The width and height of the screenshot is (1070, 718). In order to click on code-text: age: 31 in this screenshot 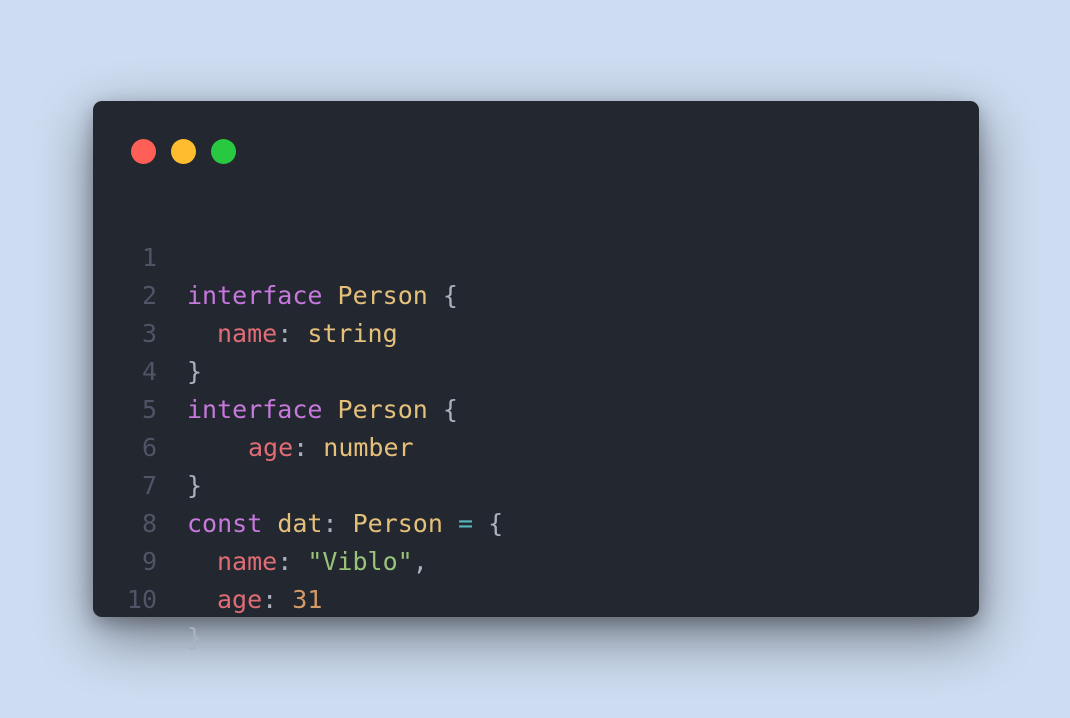, I will do `click(254, 600)`.